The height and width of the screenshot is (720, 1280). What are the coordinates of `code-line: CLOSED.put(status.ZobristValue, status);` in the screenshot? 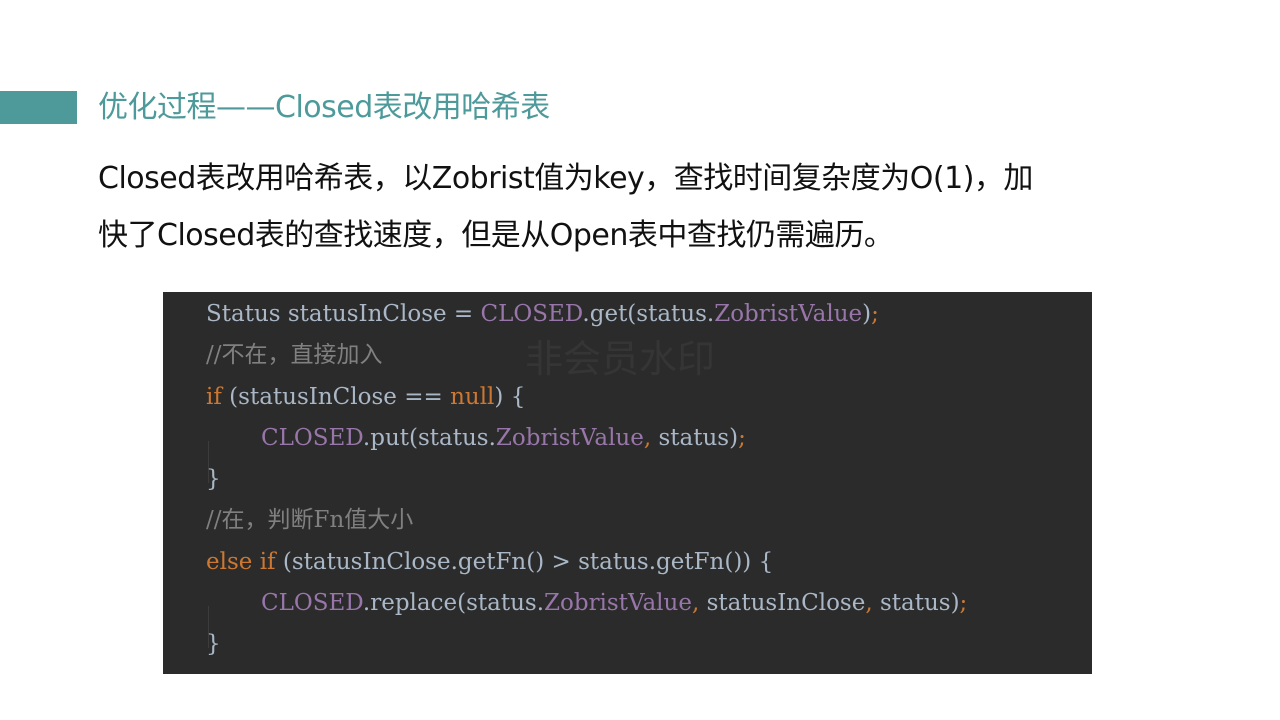 It's located at (476, 450).